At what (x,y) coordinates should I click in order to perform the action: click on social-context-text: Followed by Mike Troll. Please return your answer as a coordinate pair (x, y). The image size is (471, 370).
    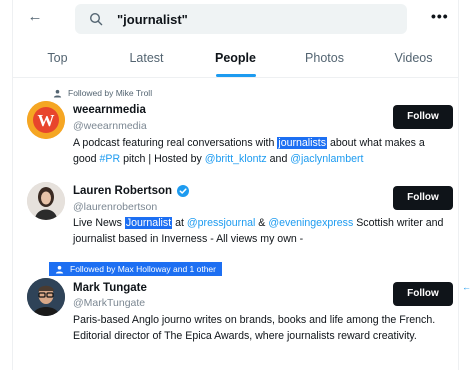
    Looking at the image, I should click on (110, 93).